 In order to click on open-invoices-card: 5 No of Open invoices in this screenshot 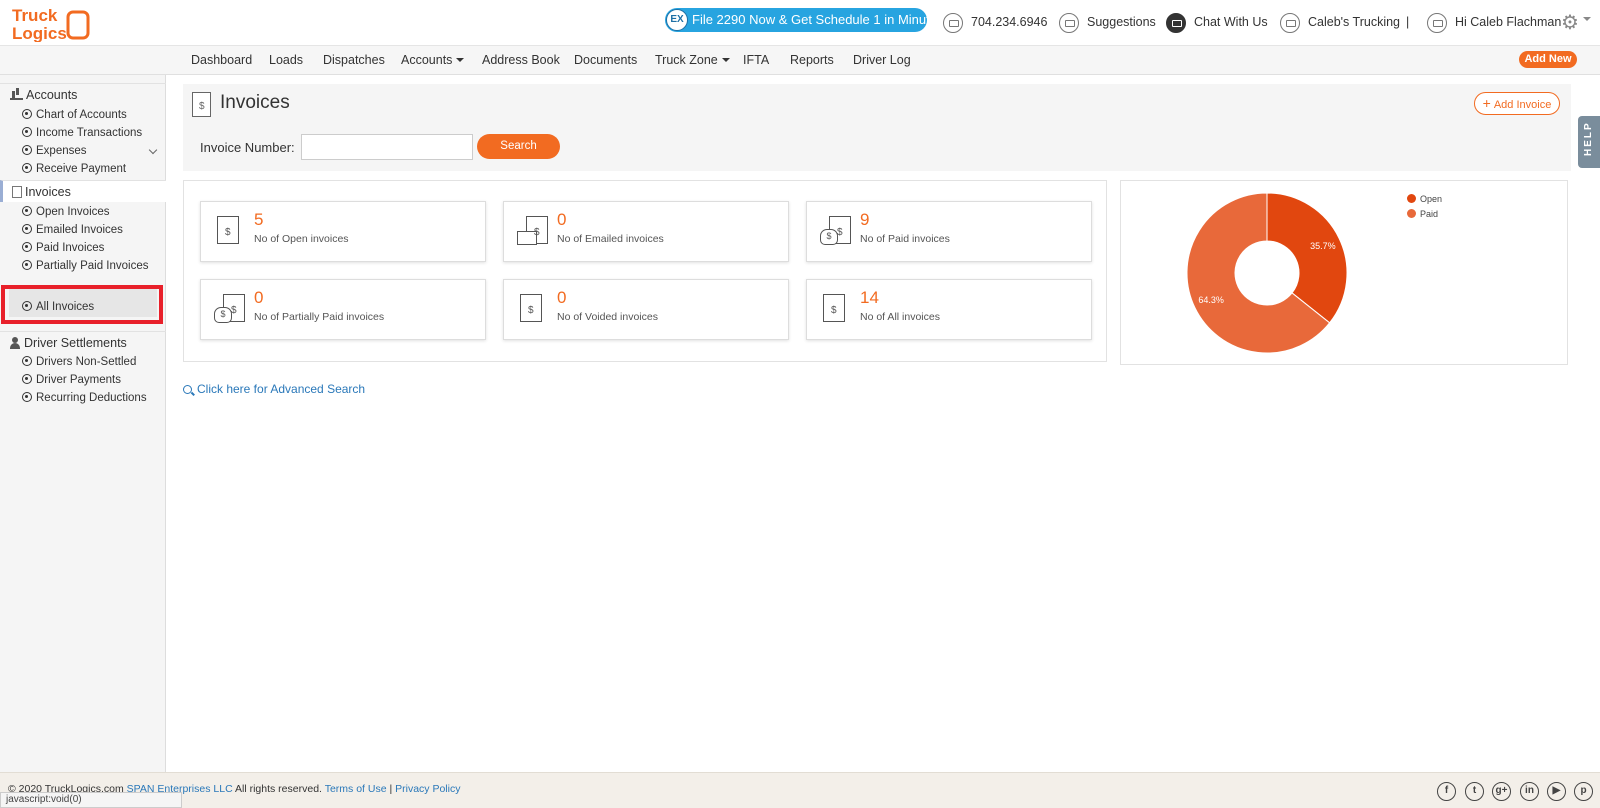, I will do `click(343, 231)`.